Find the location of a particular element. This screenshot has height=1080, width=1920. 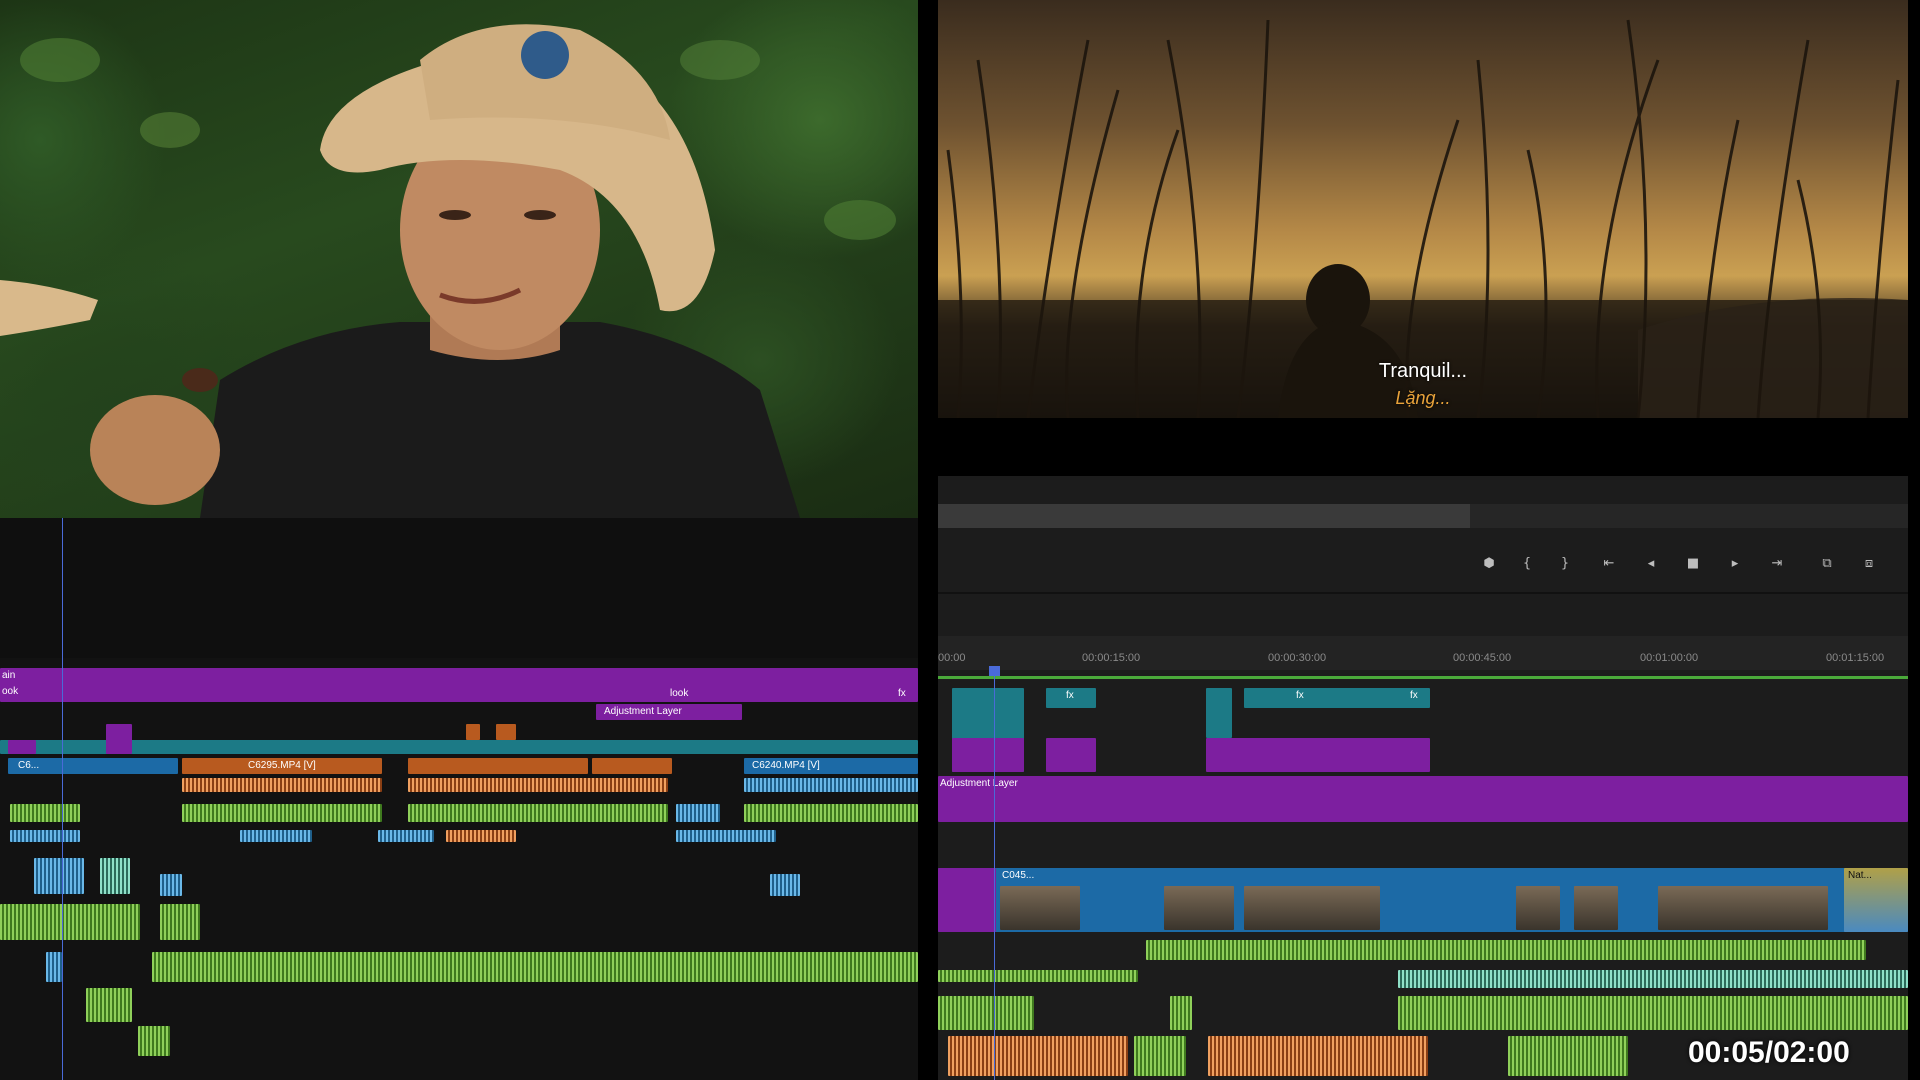

audio-r3 is located at coordinates (1653, 979).